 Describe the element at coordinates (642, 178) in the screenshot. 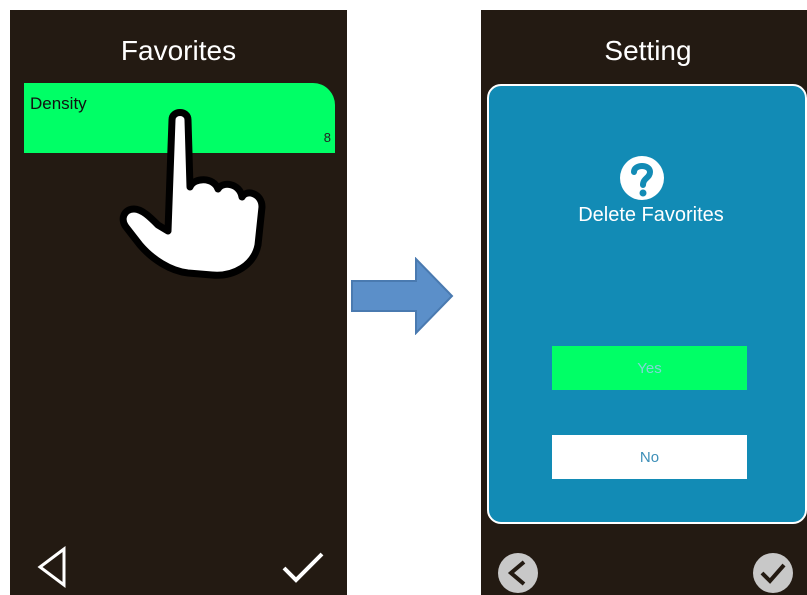

I see `question-mark-icon` at that location.